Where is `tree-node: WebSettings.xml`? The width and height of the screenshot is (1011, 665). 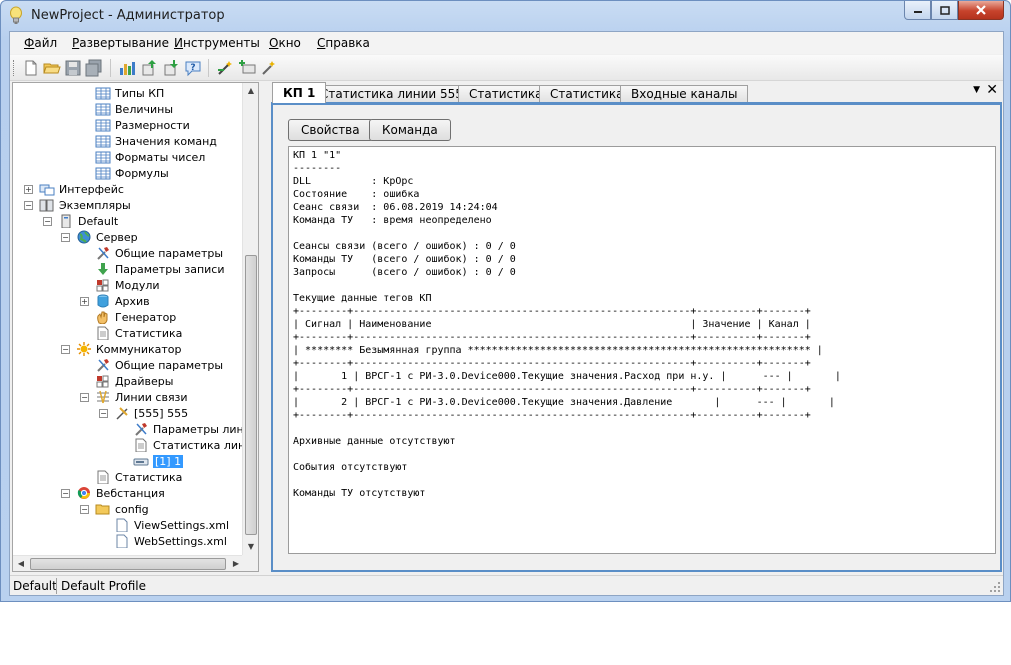 tree-node: WebSettings.xml is located at coordinates (170, 541).